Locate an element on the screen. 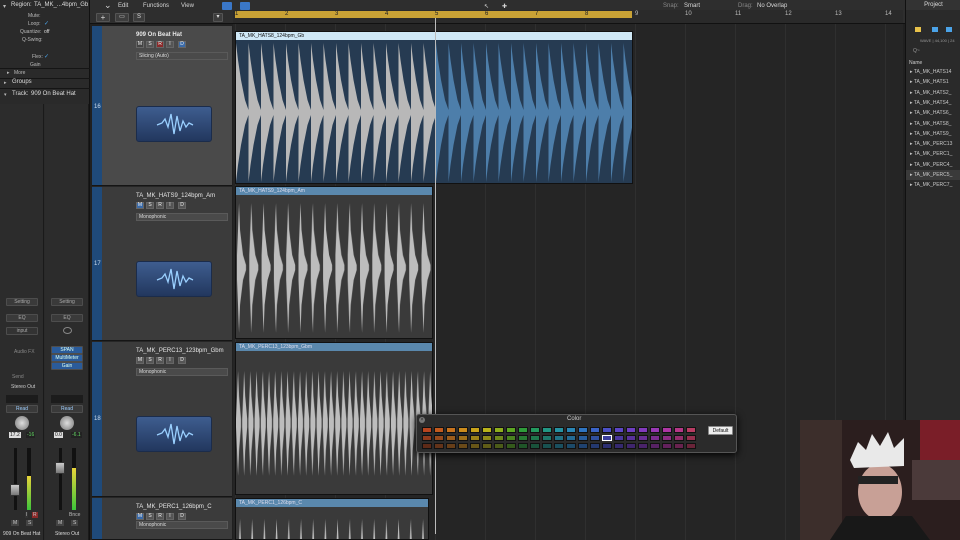 This screenshot has width=960, height=540. audio-region: TA_MK_PERC13_123bpm_Gbm is located at coordinates (334, 418).